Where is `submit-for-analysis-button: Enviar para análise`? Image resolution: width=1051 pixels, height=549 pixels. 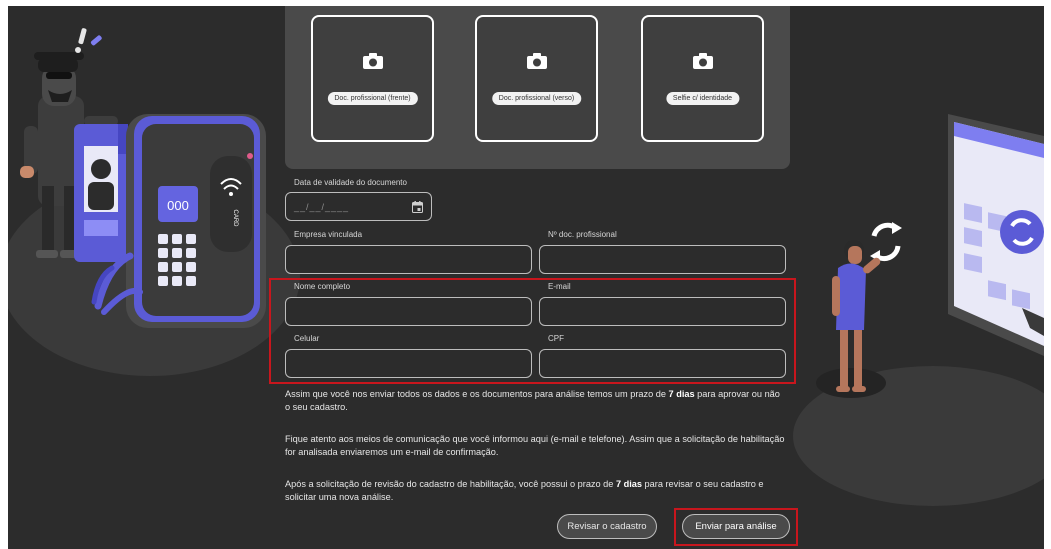 submit-for-analysis-button: Enviar para análise is located at coordinates (736, 526).